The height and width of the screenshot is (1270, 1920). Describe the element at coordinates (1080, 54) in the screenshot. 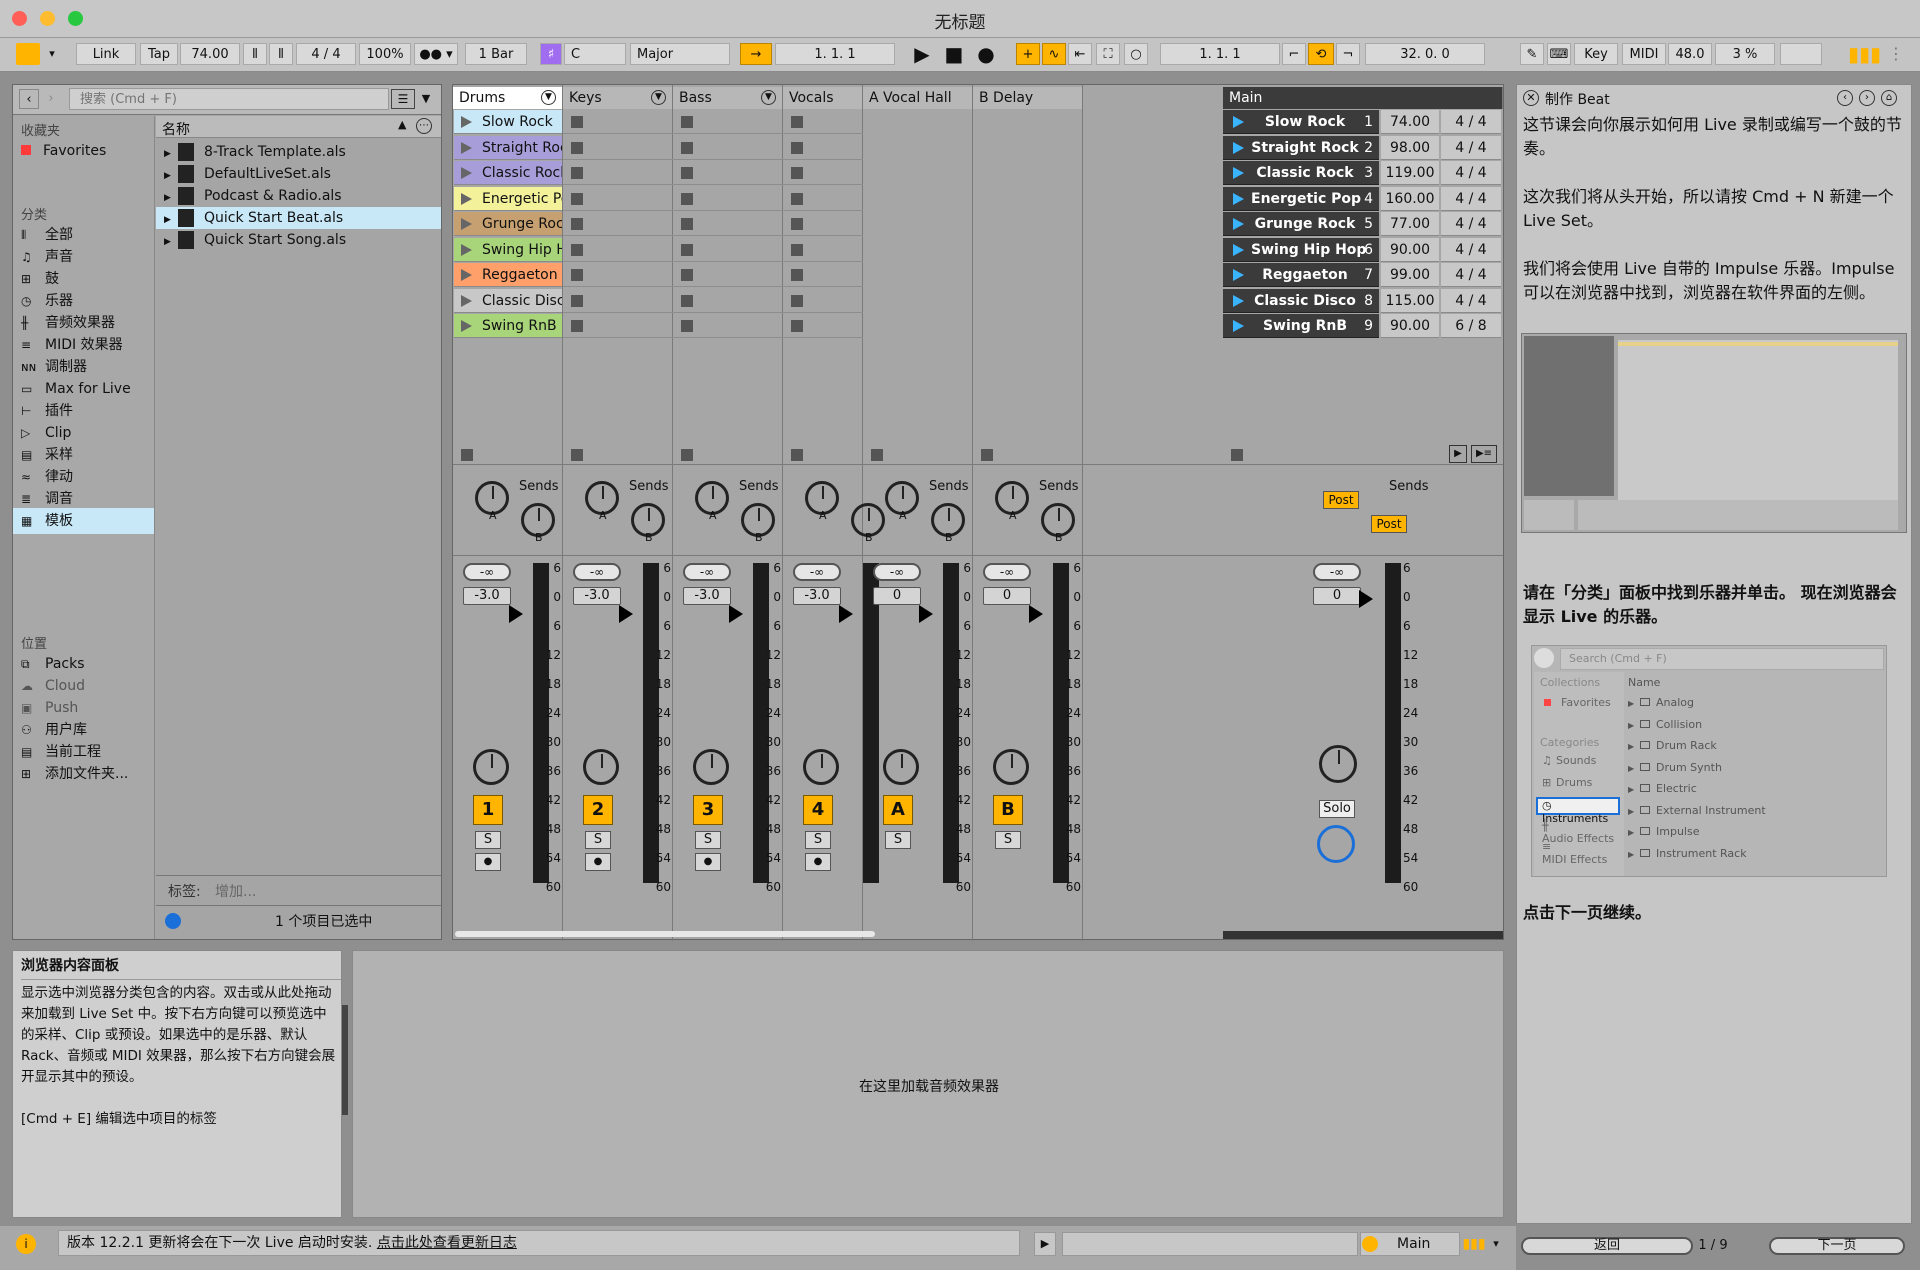

I see `back-to-arrangement-icon: ⇤` at that location.